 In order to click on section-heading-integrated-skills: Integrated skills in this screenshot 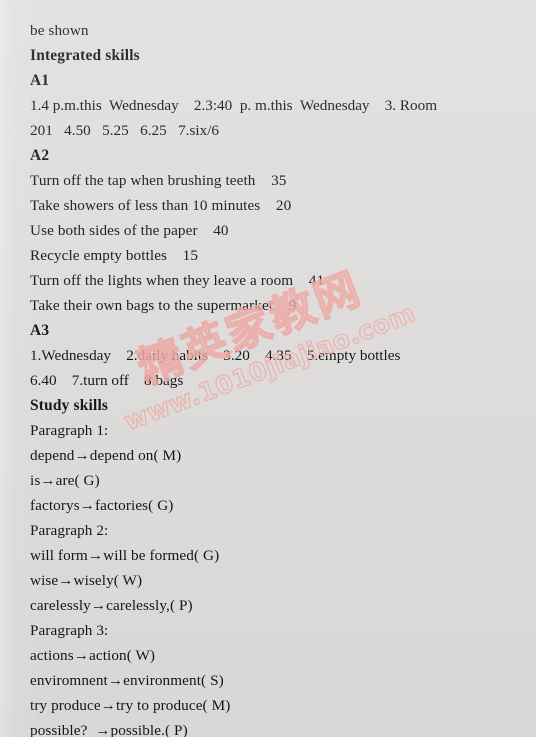, I will do `click(85, 55)`.